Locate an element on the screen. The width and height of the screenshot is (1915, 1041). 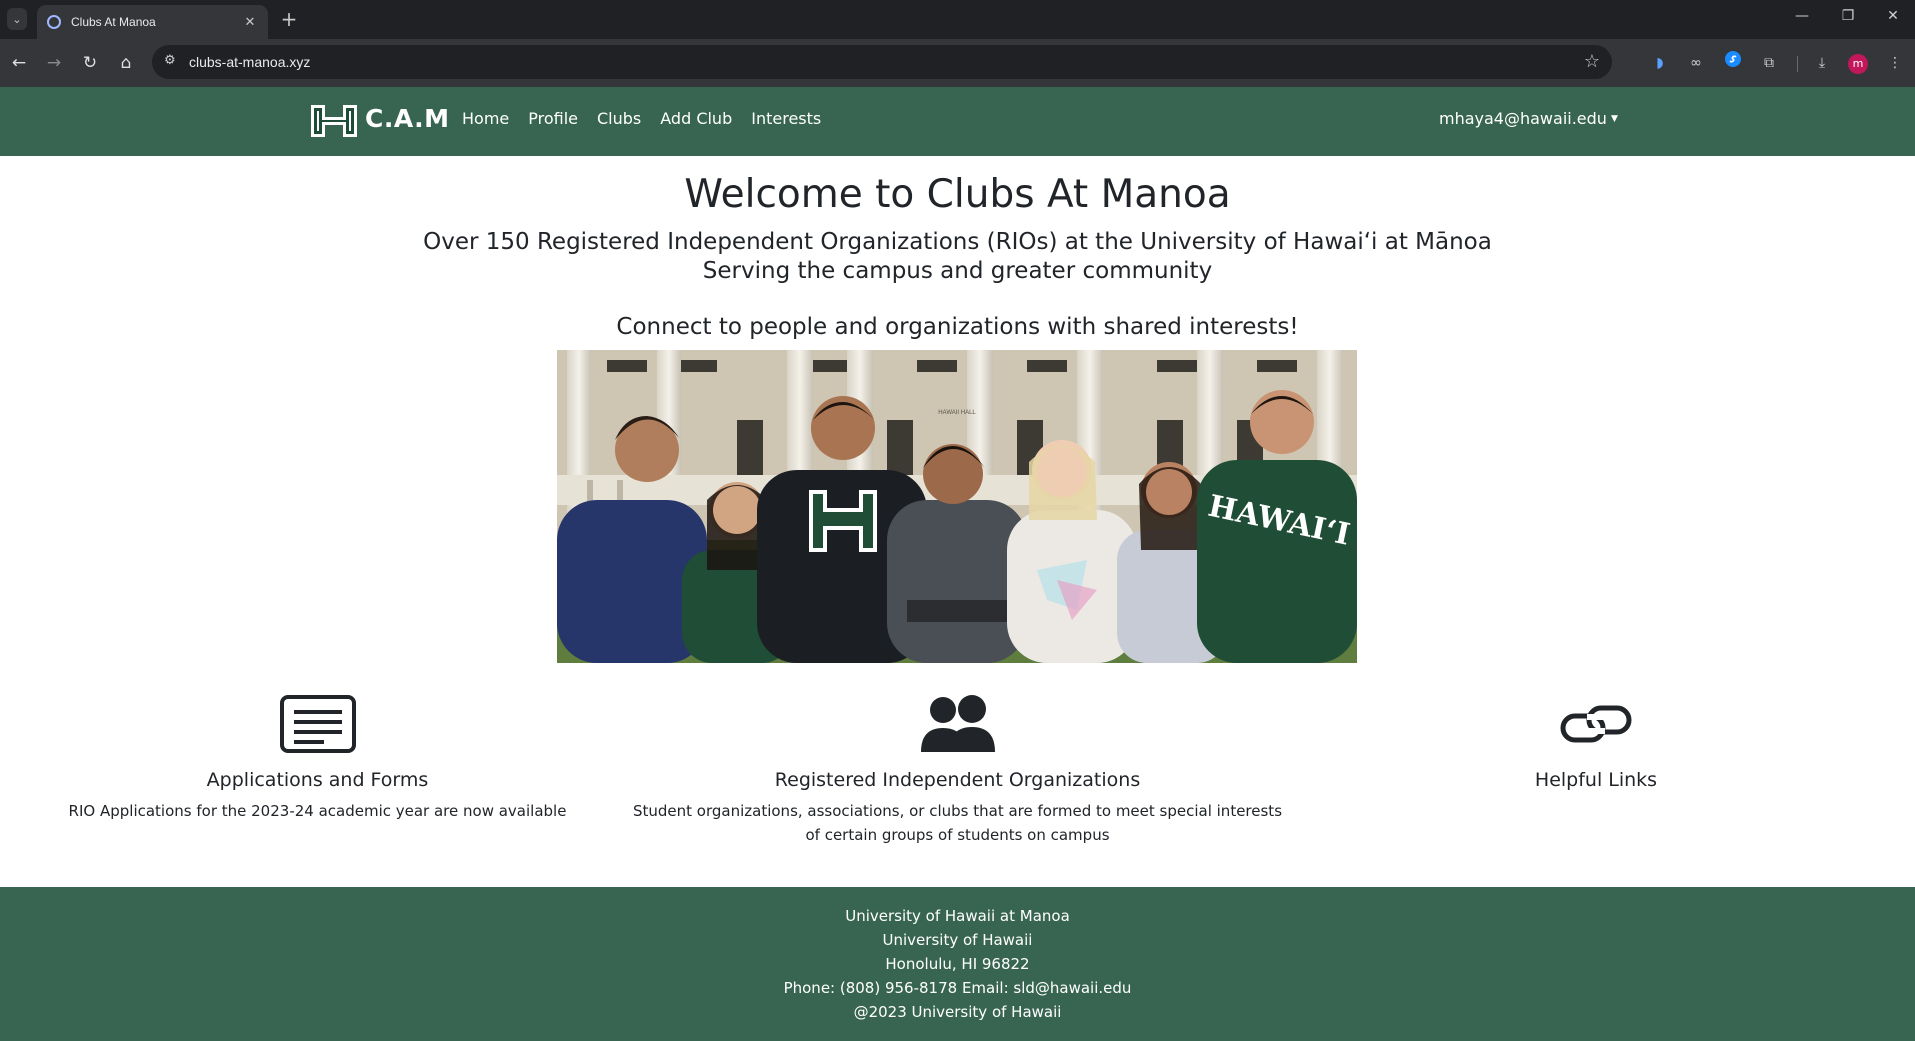
forward-arrow-icon: → is located at coordinates (54, 63).